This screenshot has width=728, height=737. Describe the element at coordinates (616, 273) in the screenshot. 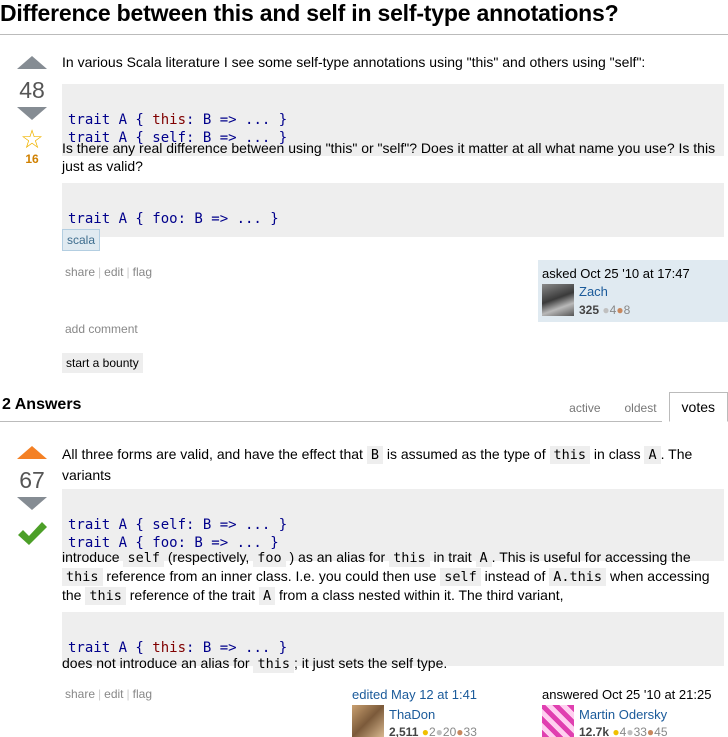

I see `asked-timestamp: asked Oct 25 '10 at 17:47` at that location.